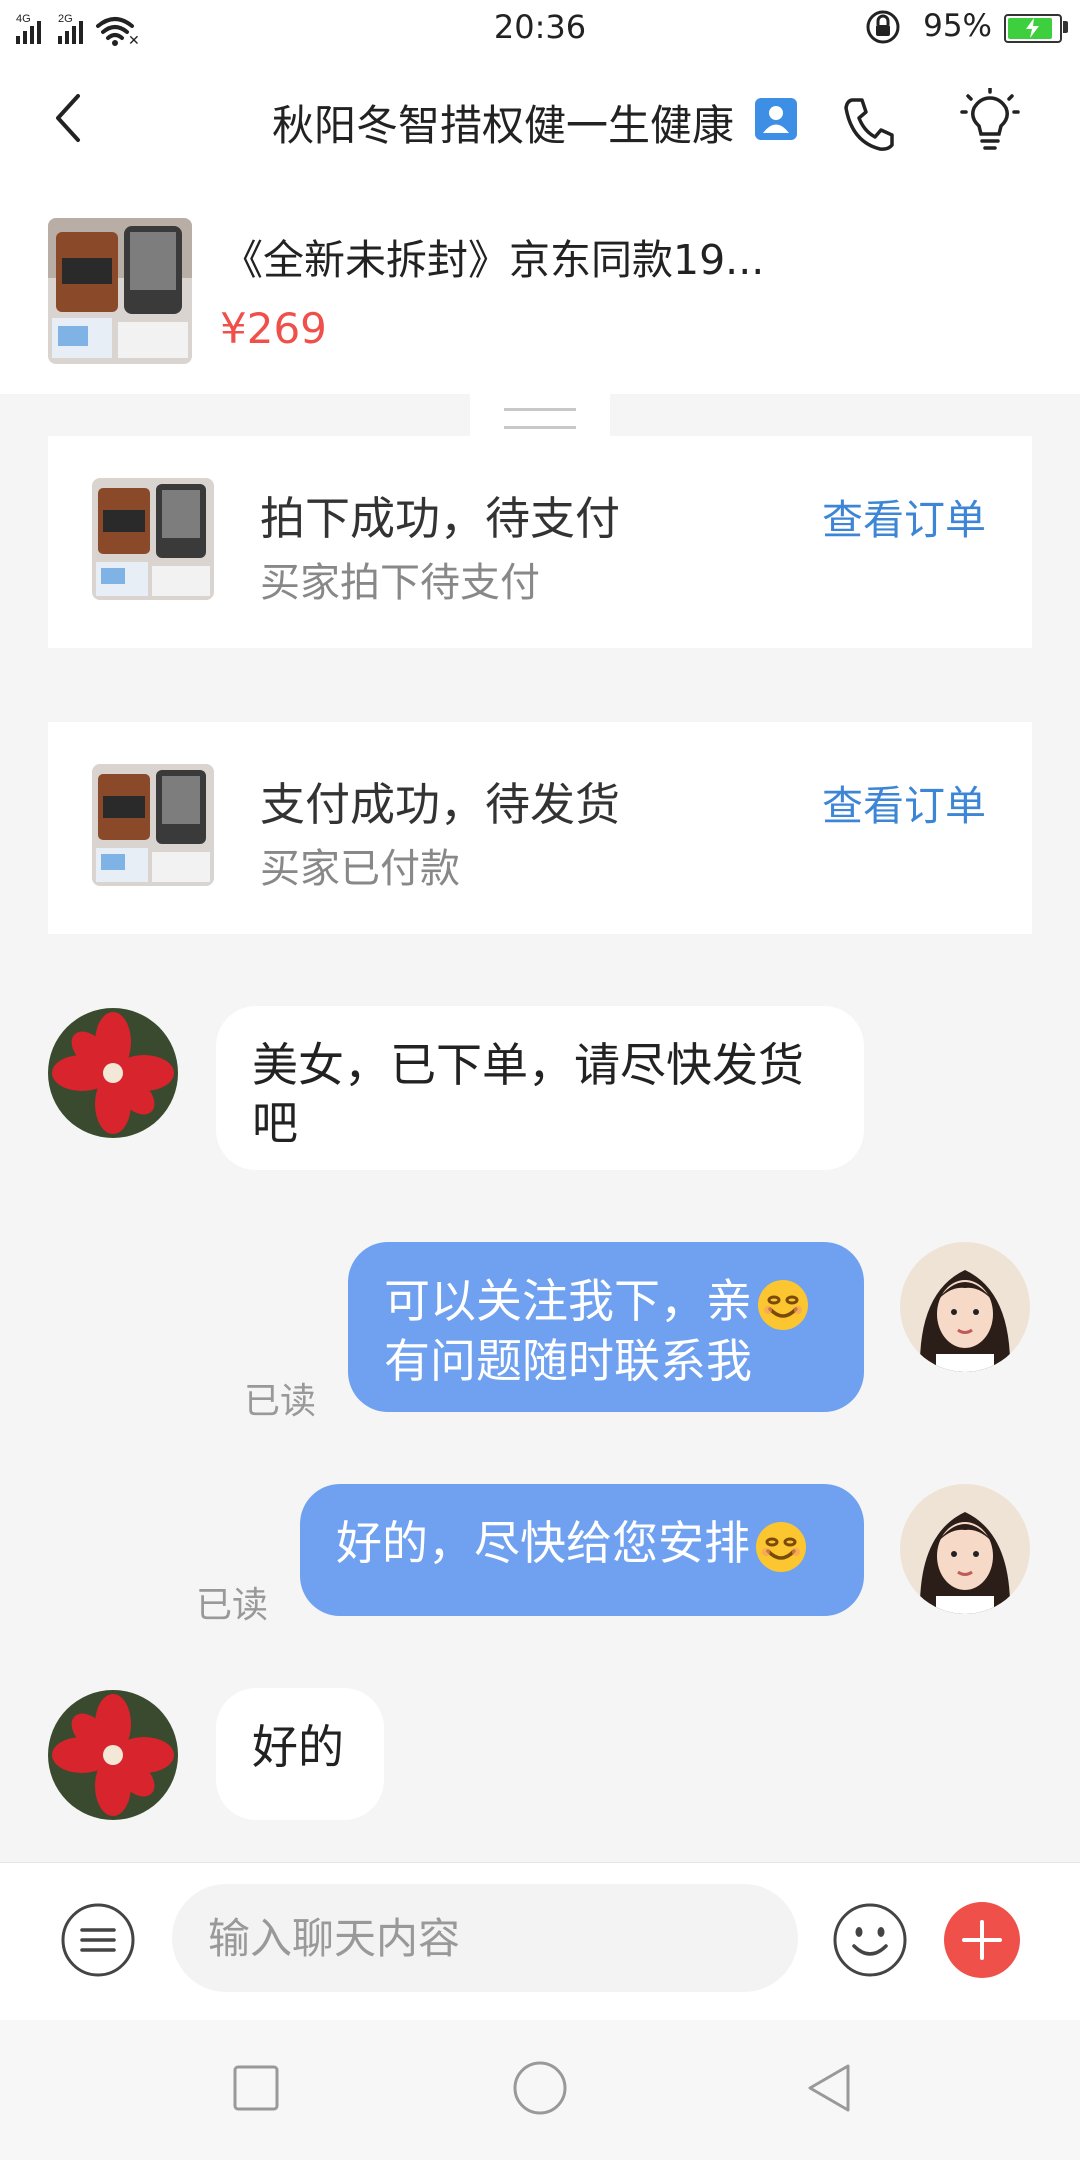 This screenshot has width=1080, height=2160. Describe the element at coordinates (120, 291) in the screenshot. I see `product-thumbnail` at that location.